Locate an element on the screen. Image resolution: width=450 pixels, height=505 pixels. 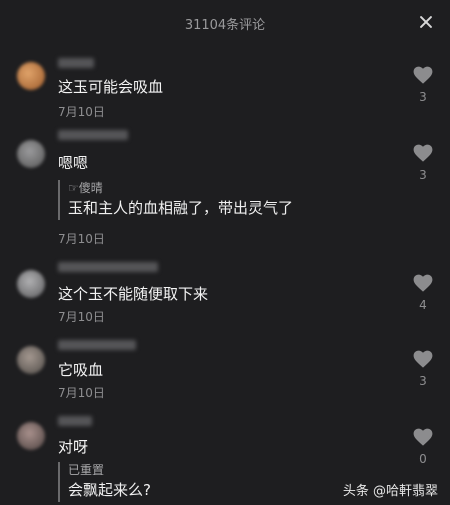
reply-username: ☞傻晴 is located at coordinates (180, 188).